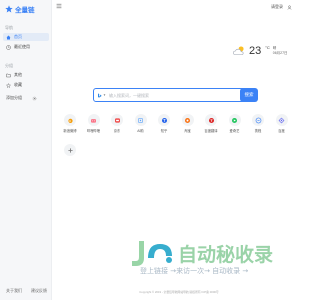 This screenshot has height=300, width=320. What do you see at coordinates (164, 131) in the screenshot?
I see `shortcut-label: 知乎` at bounding box center [164, 131].